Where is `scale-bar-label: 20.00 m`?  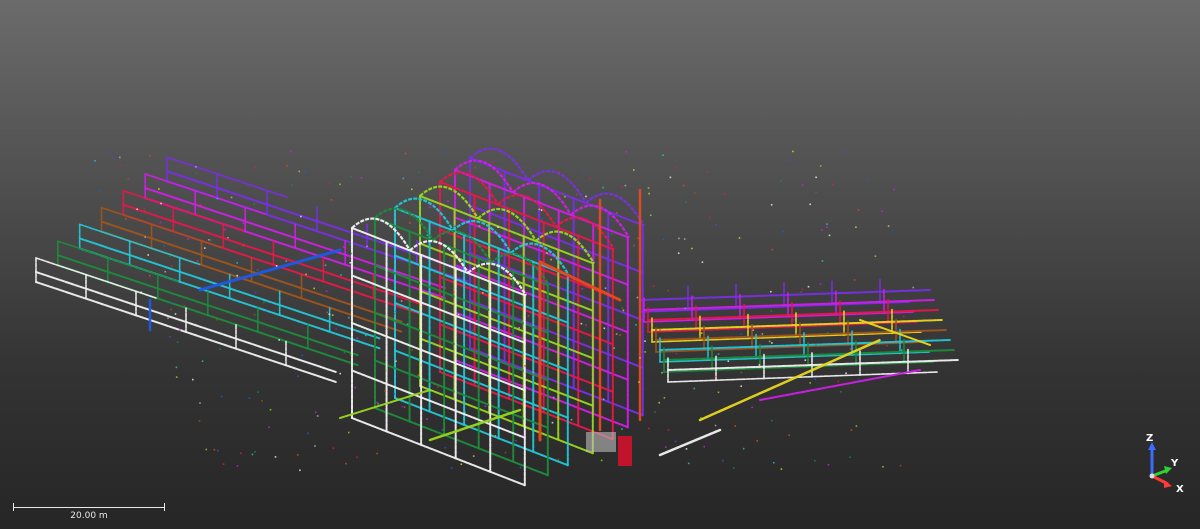
scale-bar-label: 20.00 m is located at coordinates (89, 516).